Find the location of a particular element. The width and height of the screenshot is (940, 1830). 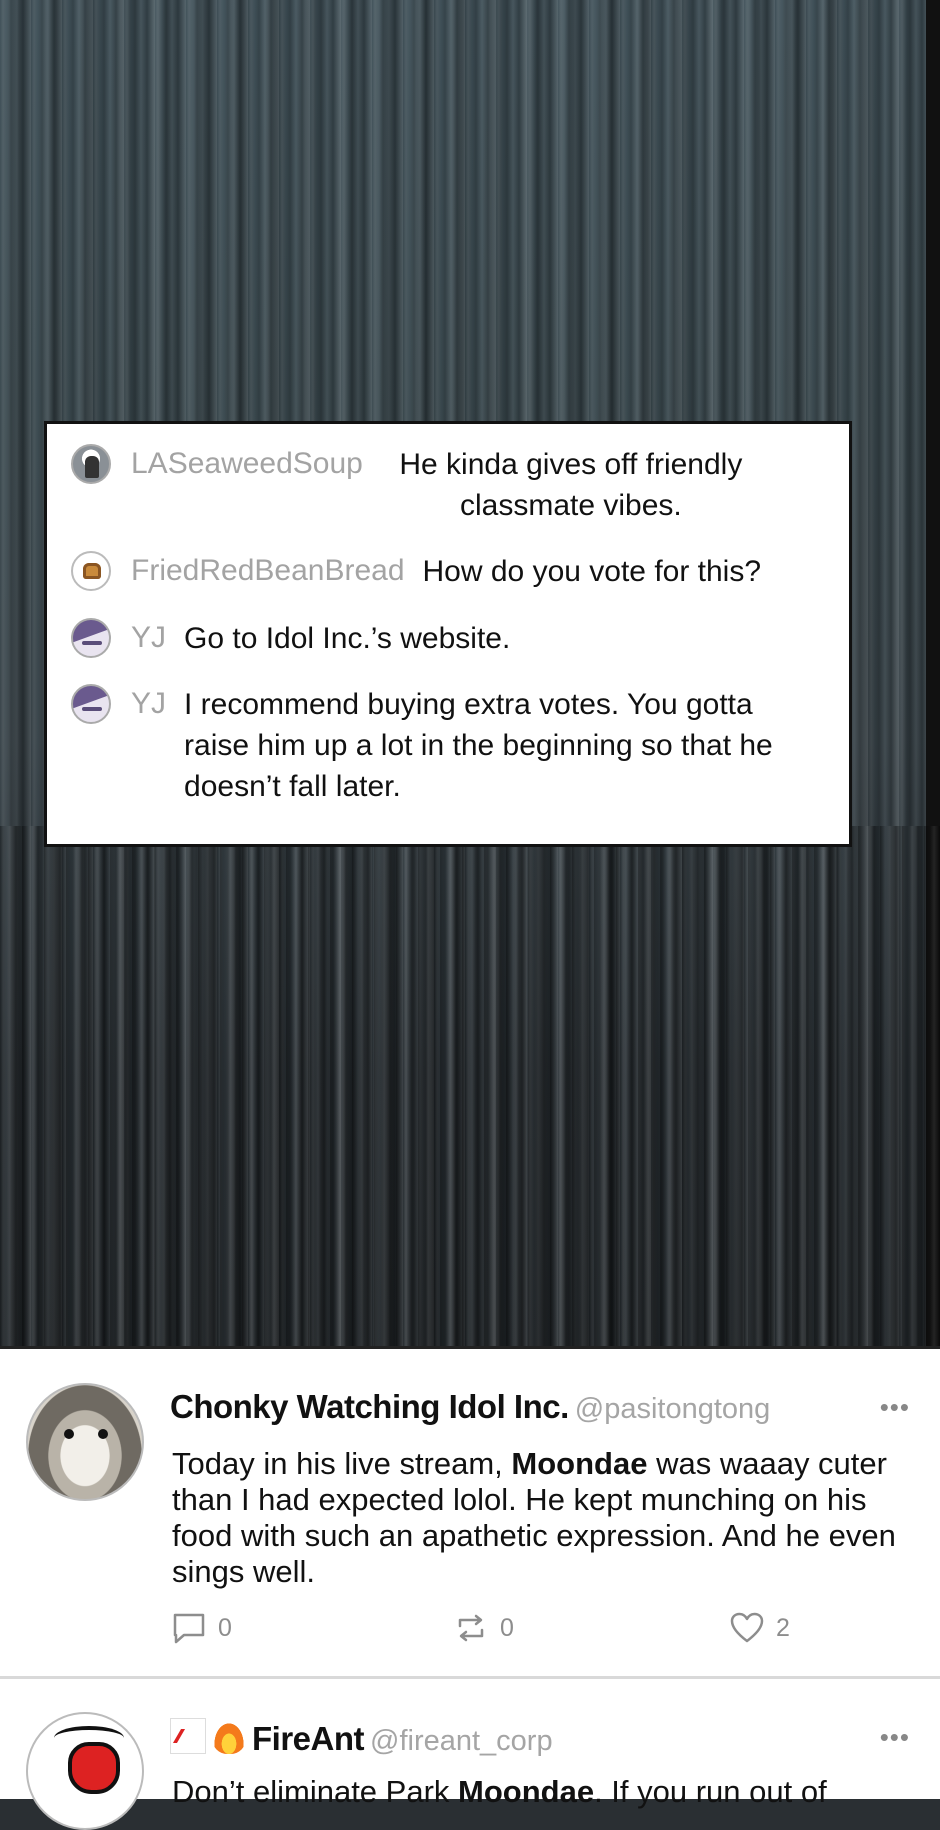

chat-text: Go to Idol Inc.’s website. is located at coordinates (347, 638).